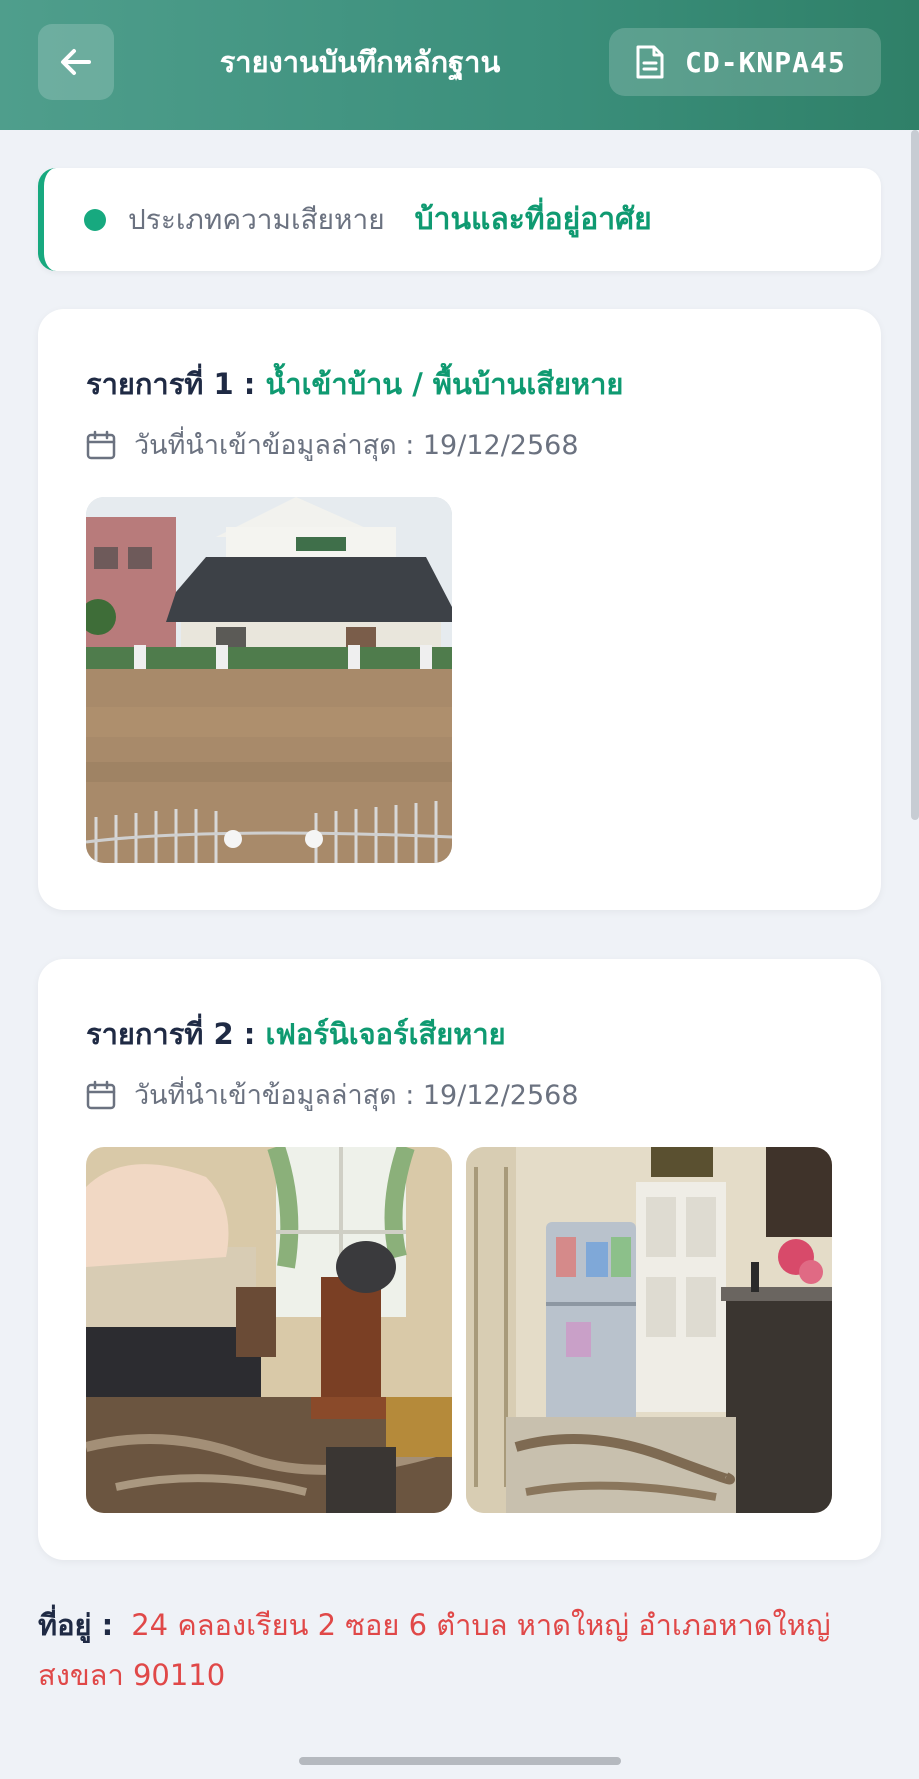 The image size is (919, 1779). I want to click on app-header: รายงานบันทึกหลักฐาน CD-KNPA45, so click(459, 65).